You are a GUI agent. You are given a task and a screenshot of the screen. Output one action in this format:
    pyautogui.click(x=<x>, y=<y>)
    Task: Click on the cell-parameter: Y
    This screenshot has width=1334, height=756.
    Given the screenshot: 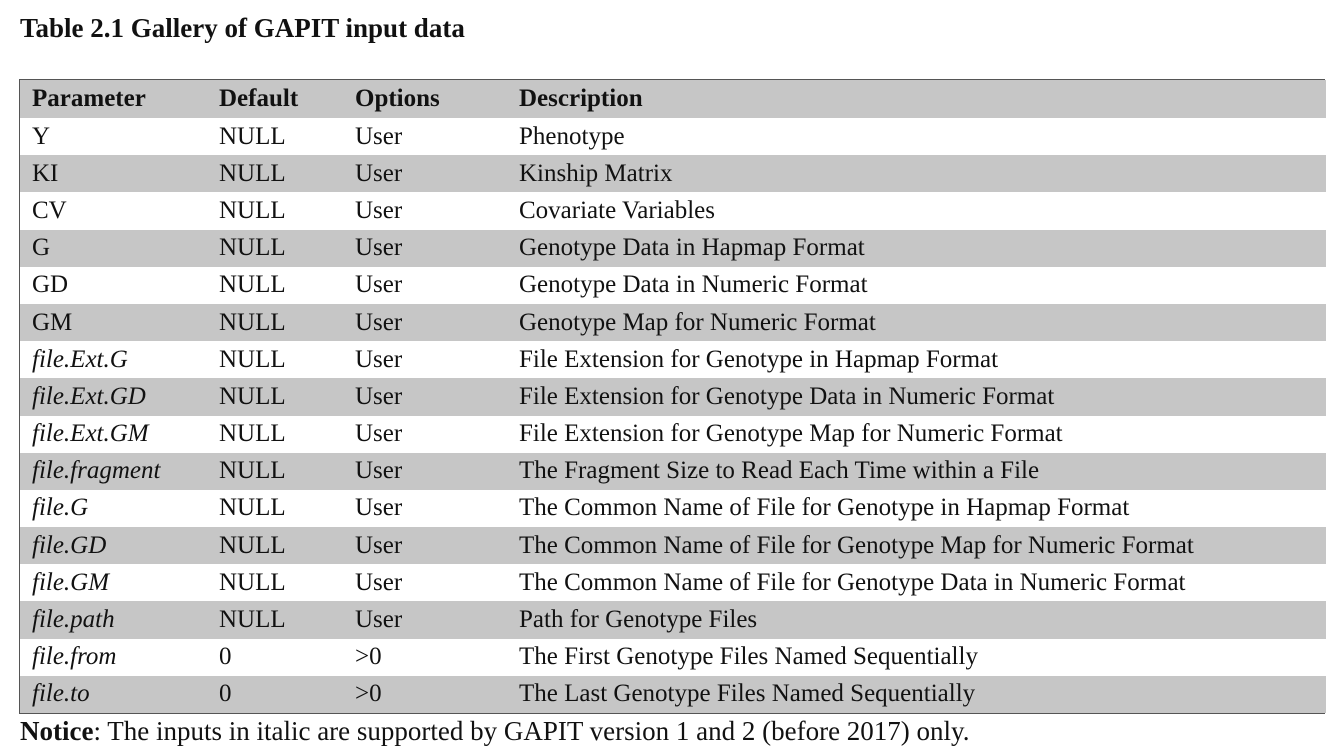 What is the action you would take?
    pyautogui.click(x=113, y=137)
    